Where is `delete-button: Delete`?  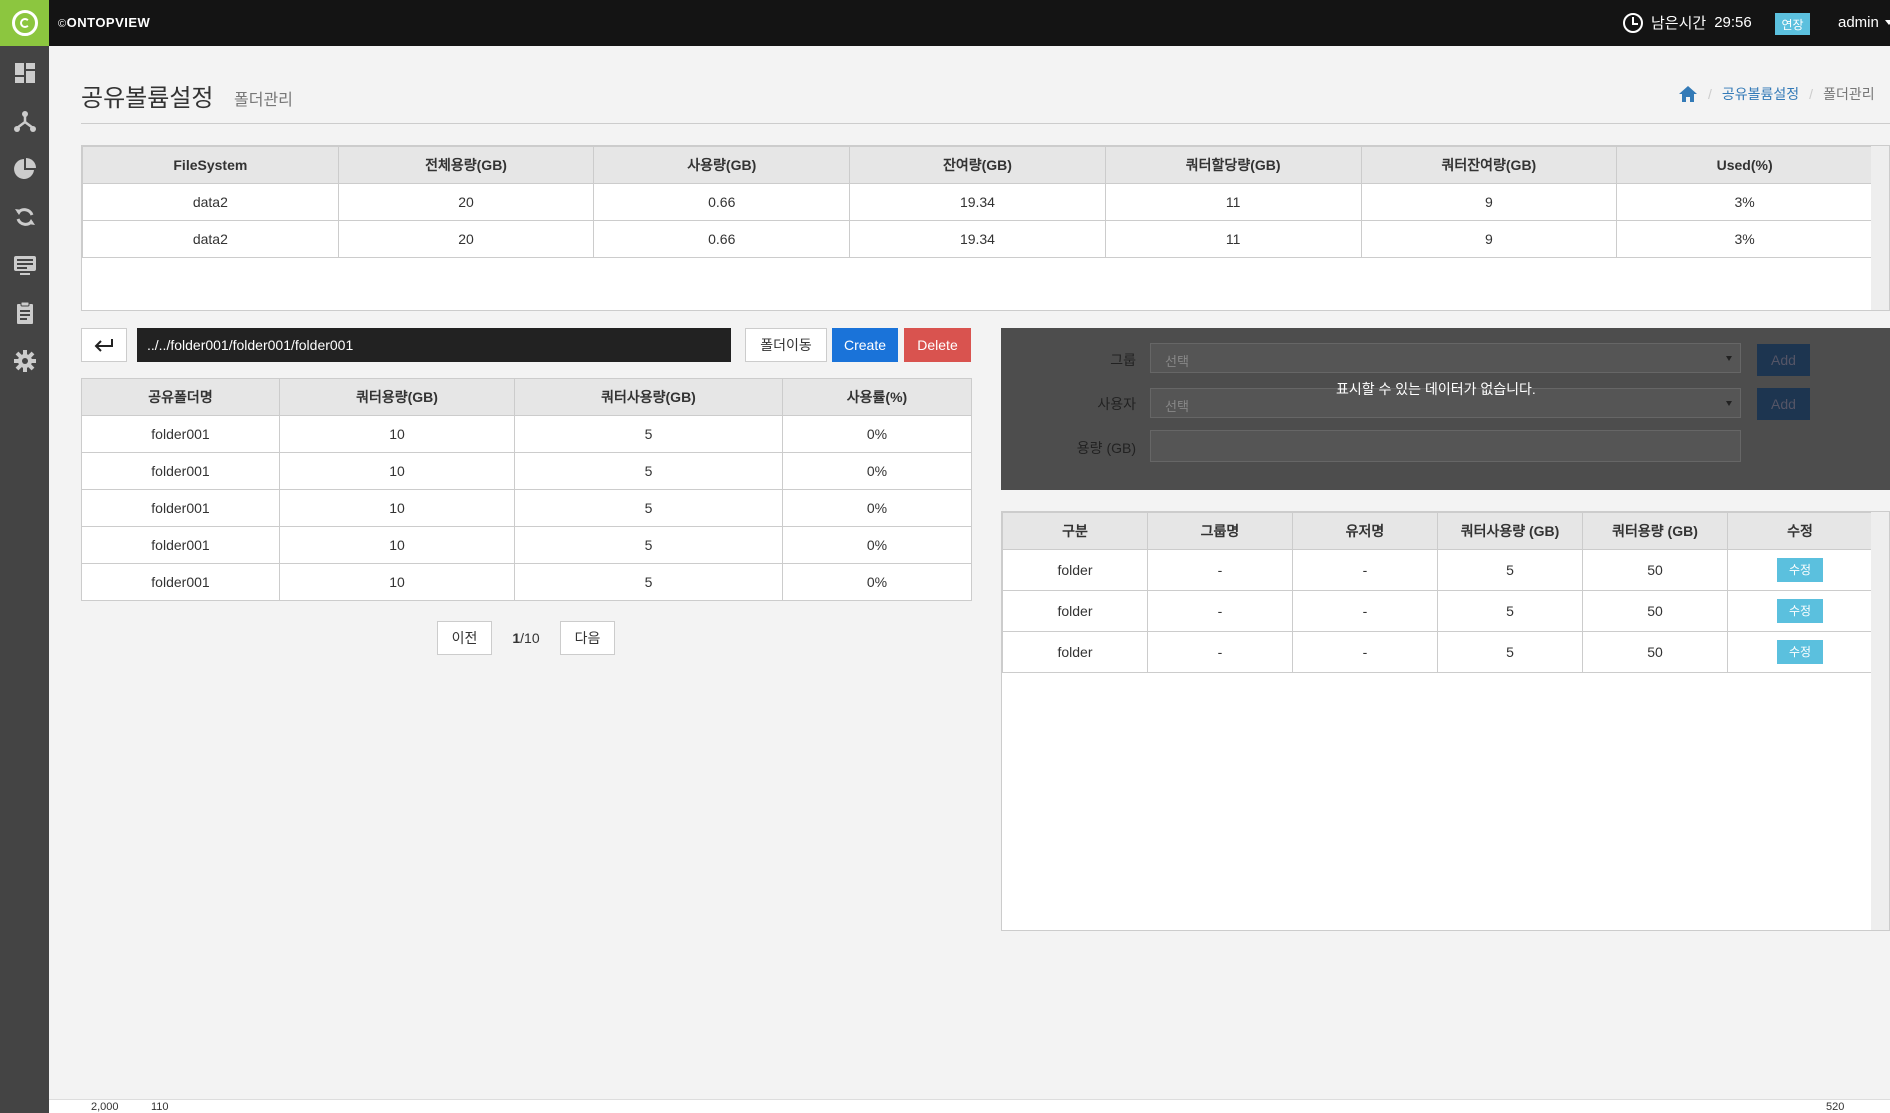
delete-button: Delete is located at coordinates (937, 345).